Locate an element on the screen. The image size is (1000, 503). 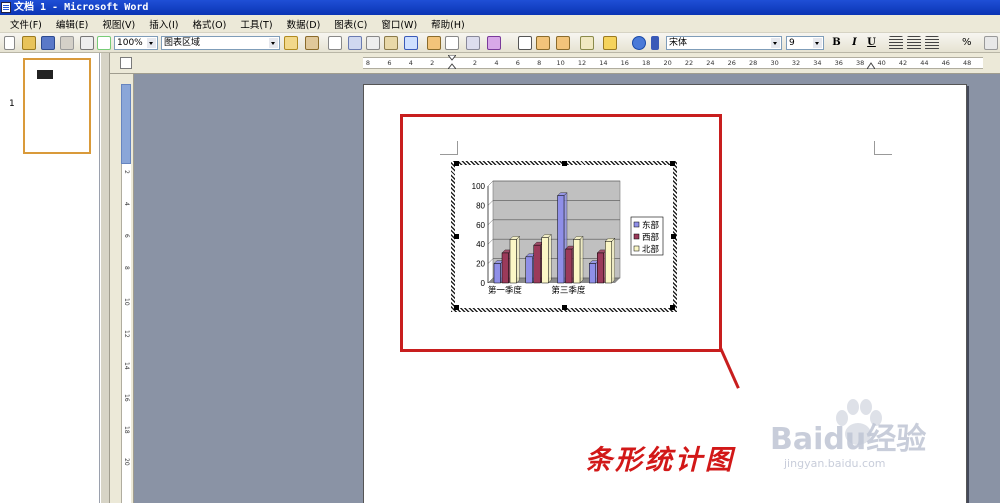
menu-format: 格式(O) is located at coordinates (209, 24).